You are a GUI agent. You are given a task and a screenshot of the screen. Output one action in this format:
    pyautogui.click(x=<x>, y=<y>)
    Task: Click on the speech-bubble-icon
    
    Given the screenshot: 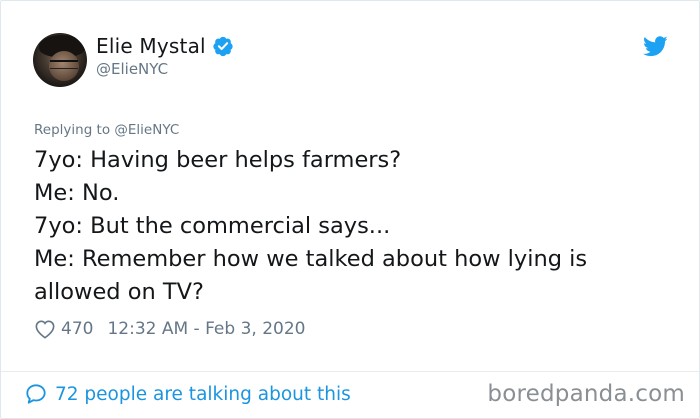 What is the action you would take?
    pyautogui.click(x=36, y=394)
    